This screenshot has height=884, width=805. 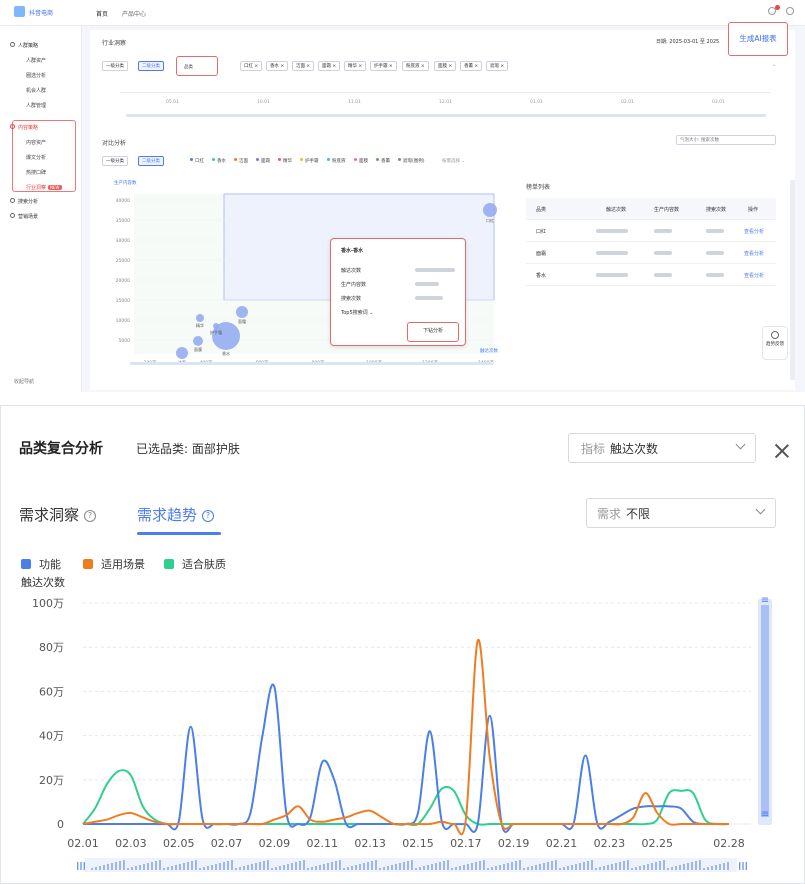 What do you see at coordinates (453, 161) in the screenshot?
I see `compare-legend-more: 按需选择 ⌄` at bounding box center [453, 161].